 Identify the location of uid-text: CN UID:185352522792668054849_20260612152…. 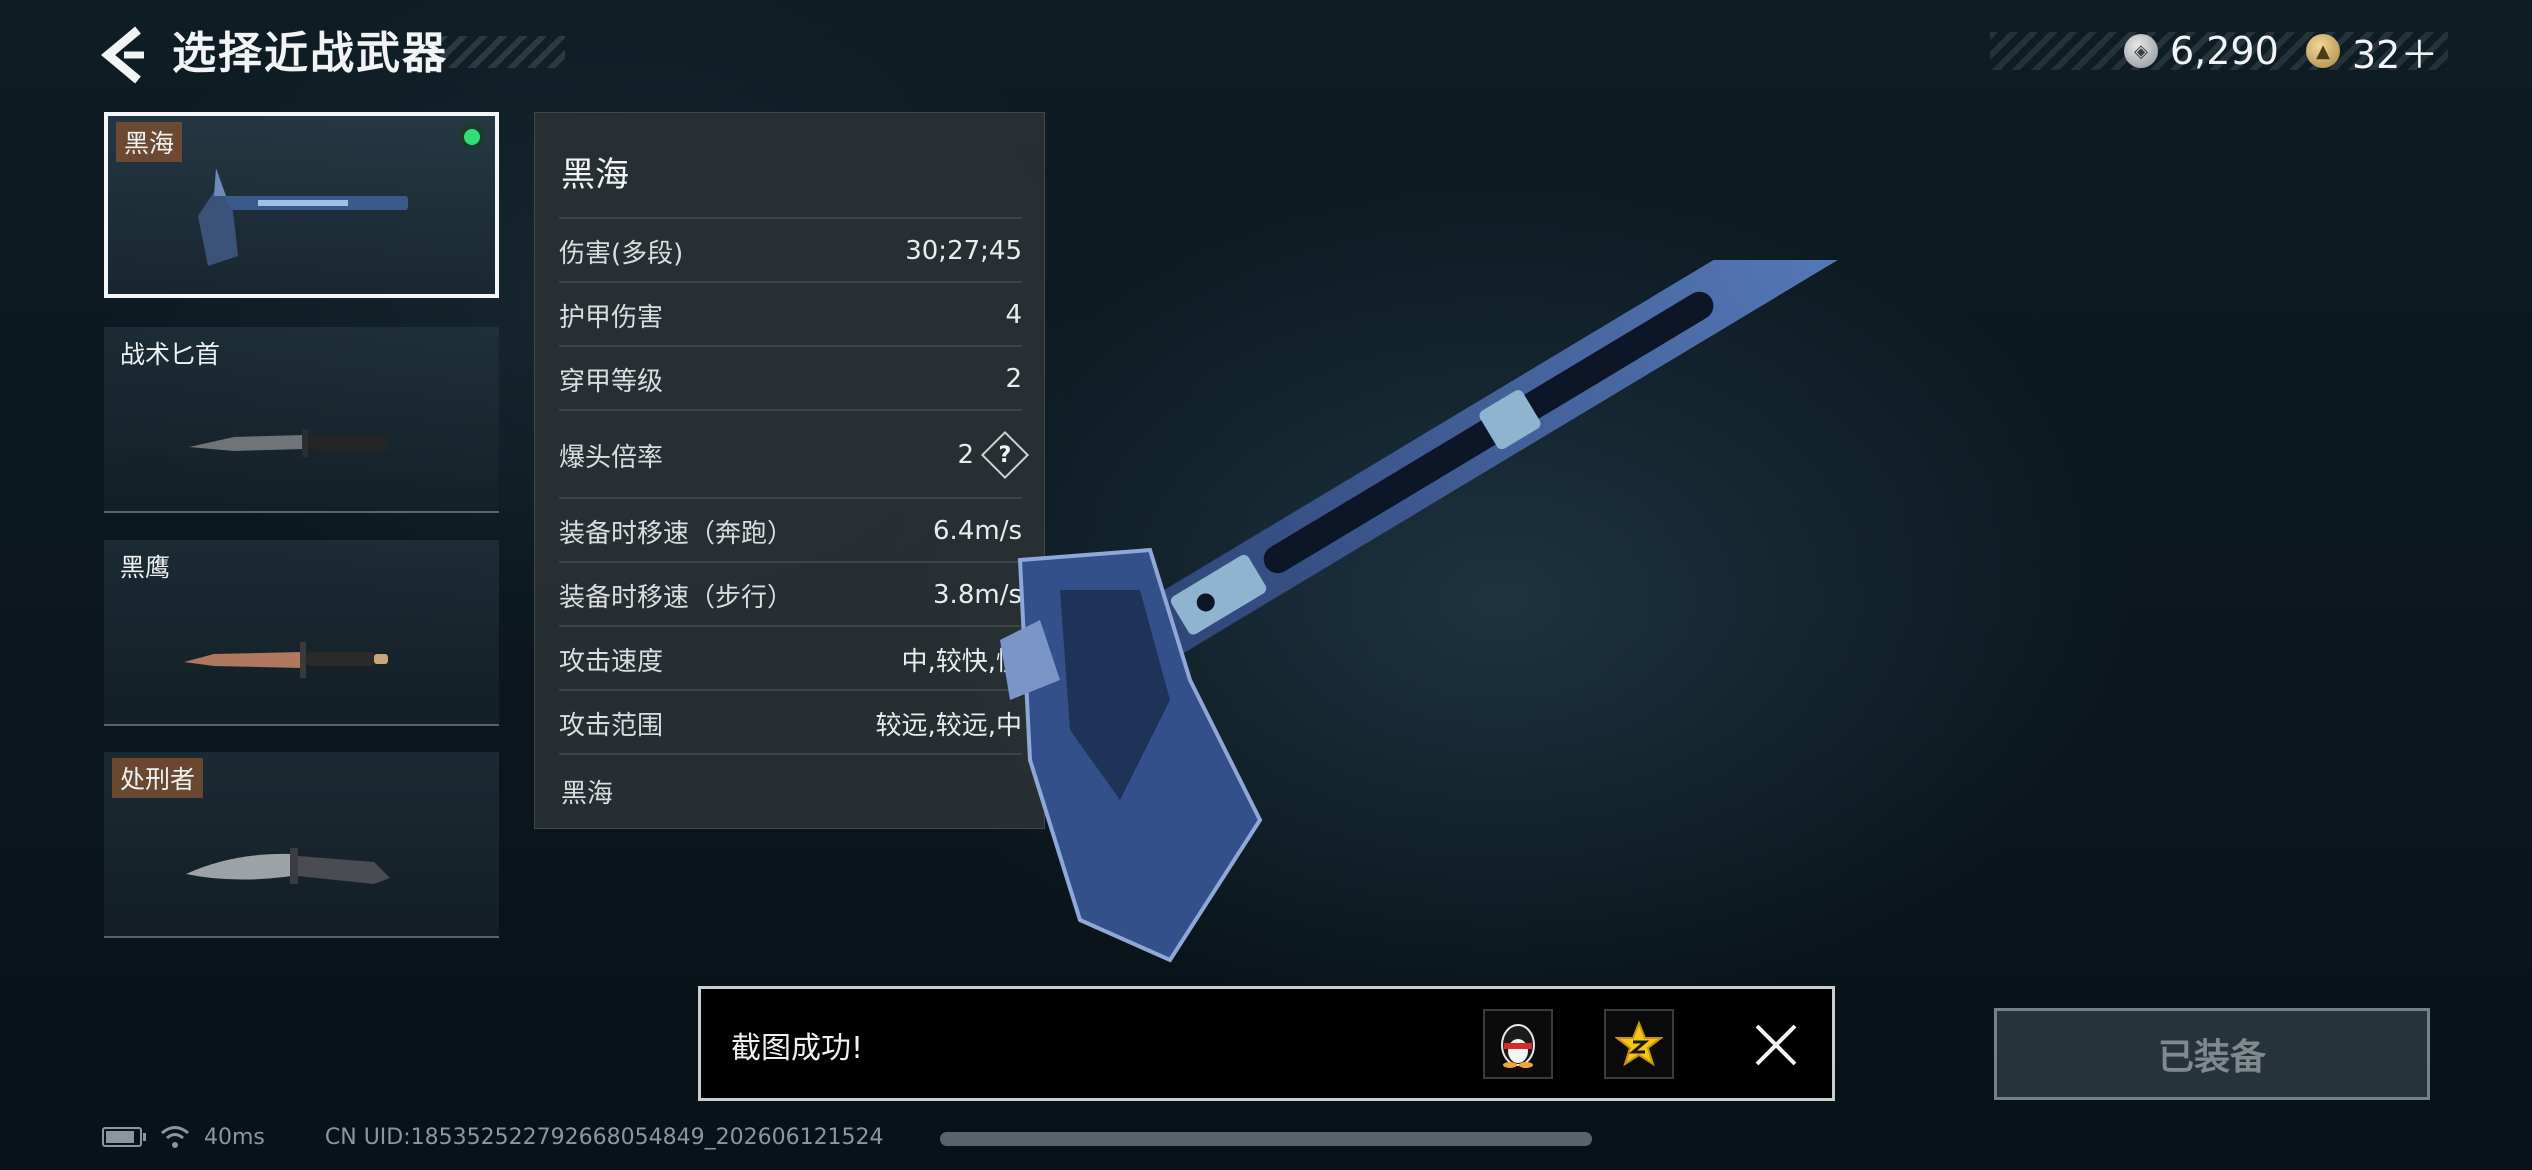
(604, 1137).